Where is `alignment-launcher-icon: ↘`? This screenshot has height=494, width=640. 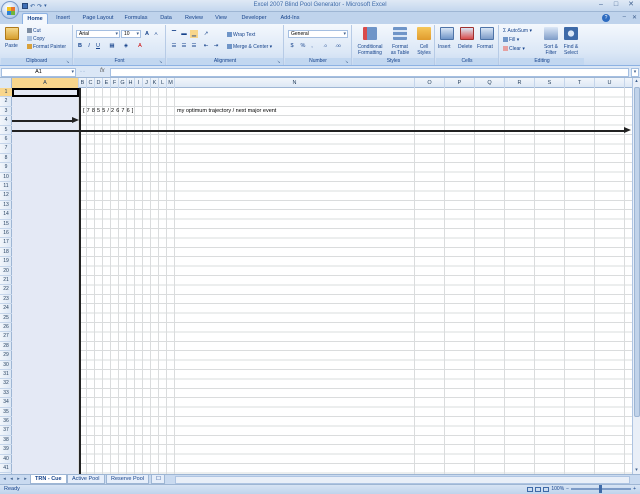
alignment-launcher-icon: ↘ is located at coordinates (279, 61).